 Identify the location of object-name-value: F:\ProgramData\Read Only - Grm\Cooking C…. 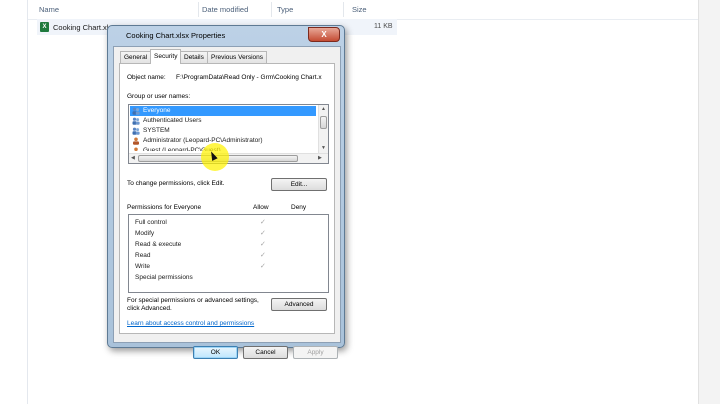
(249, 77).